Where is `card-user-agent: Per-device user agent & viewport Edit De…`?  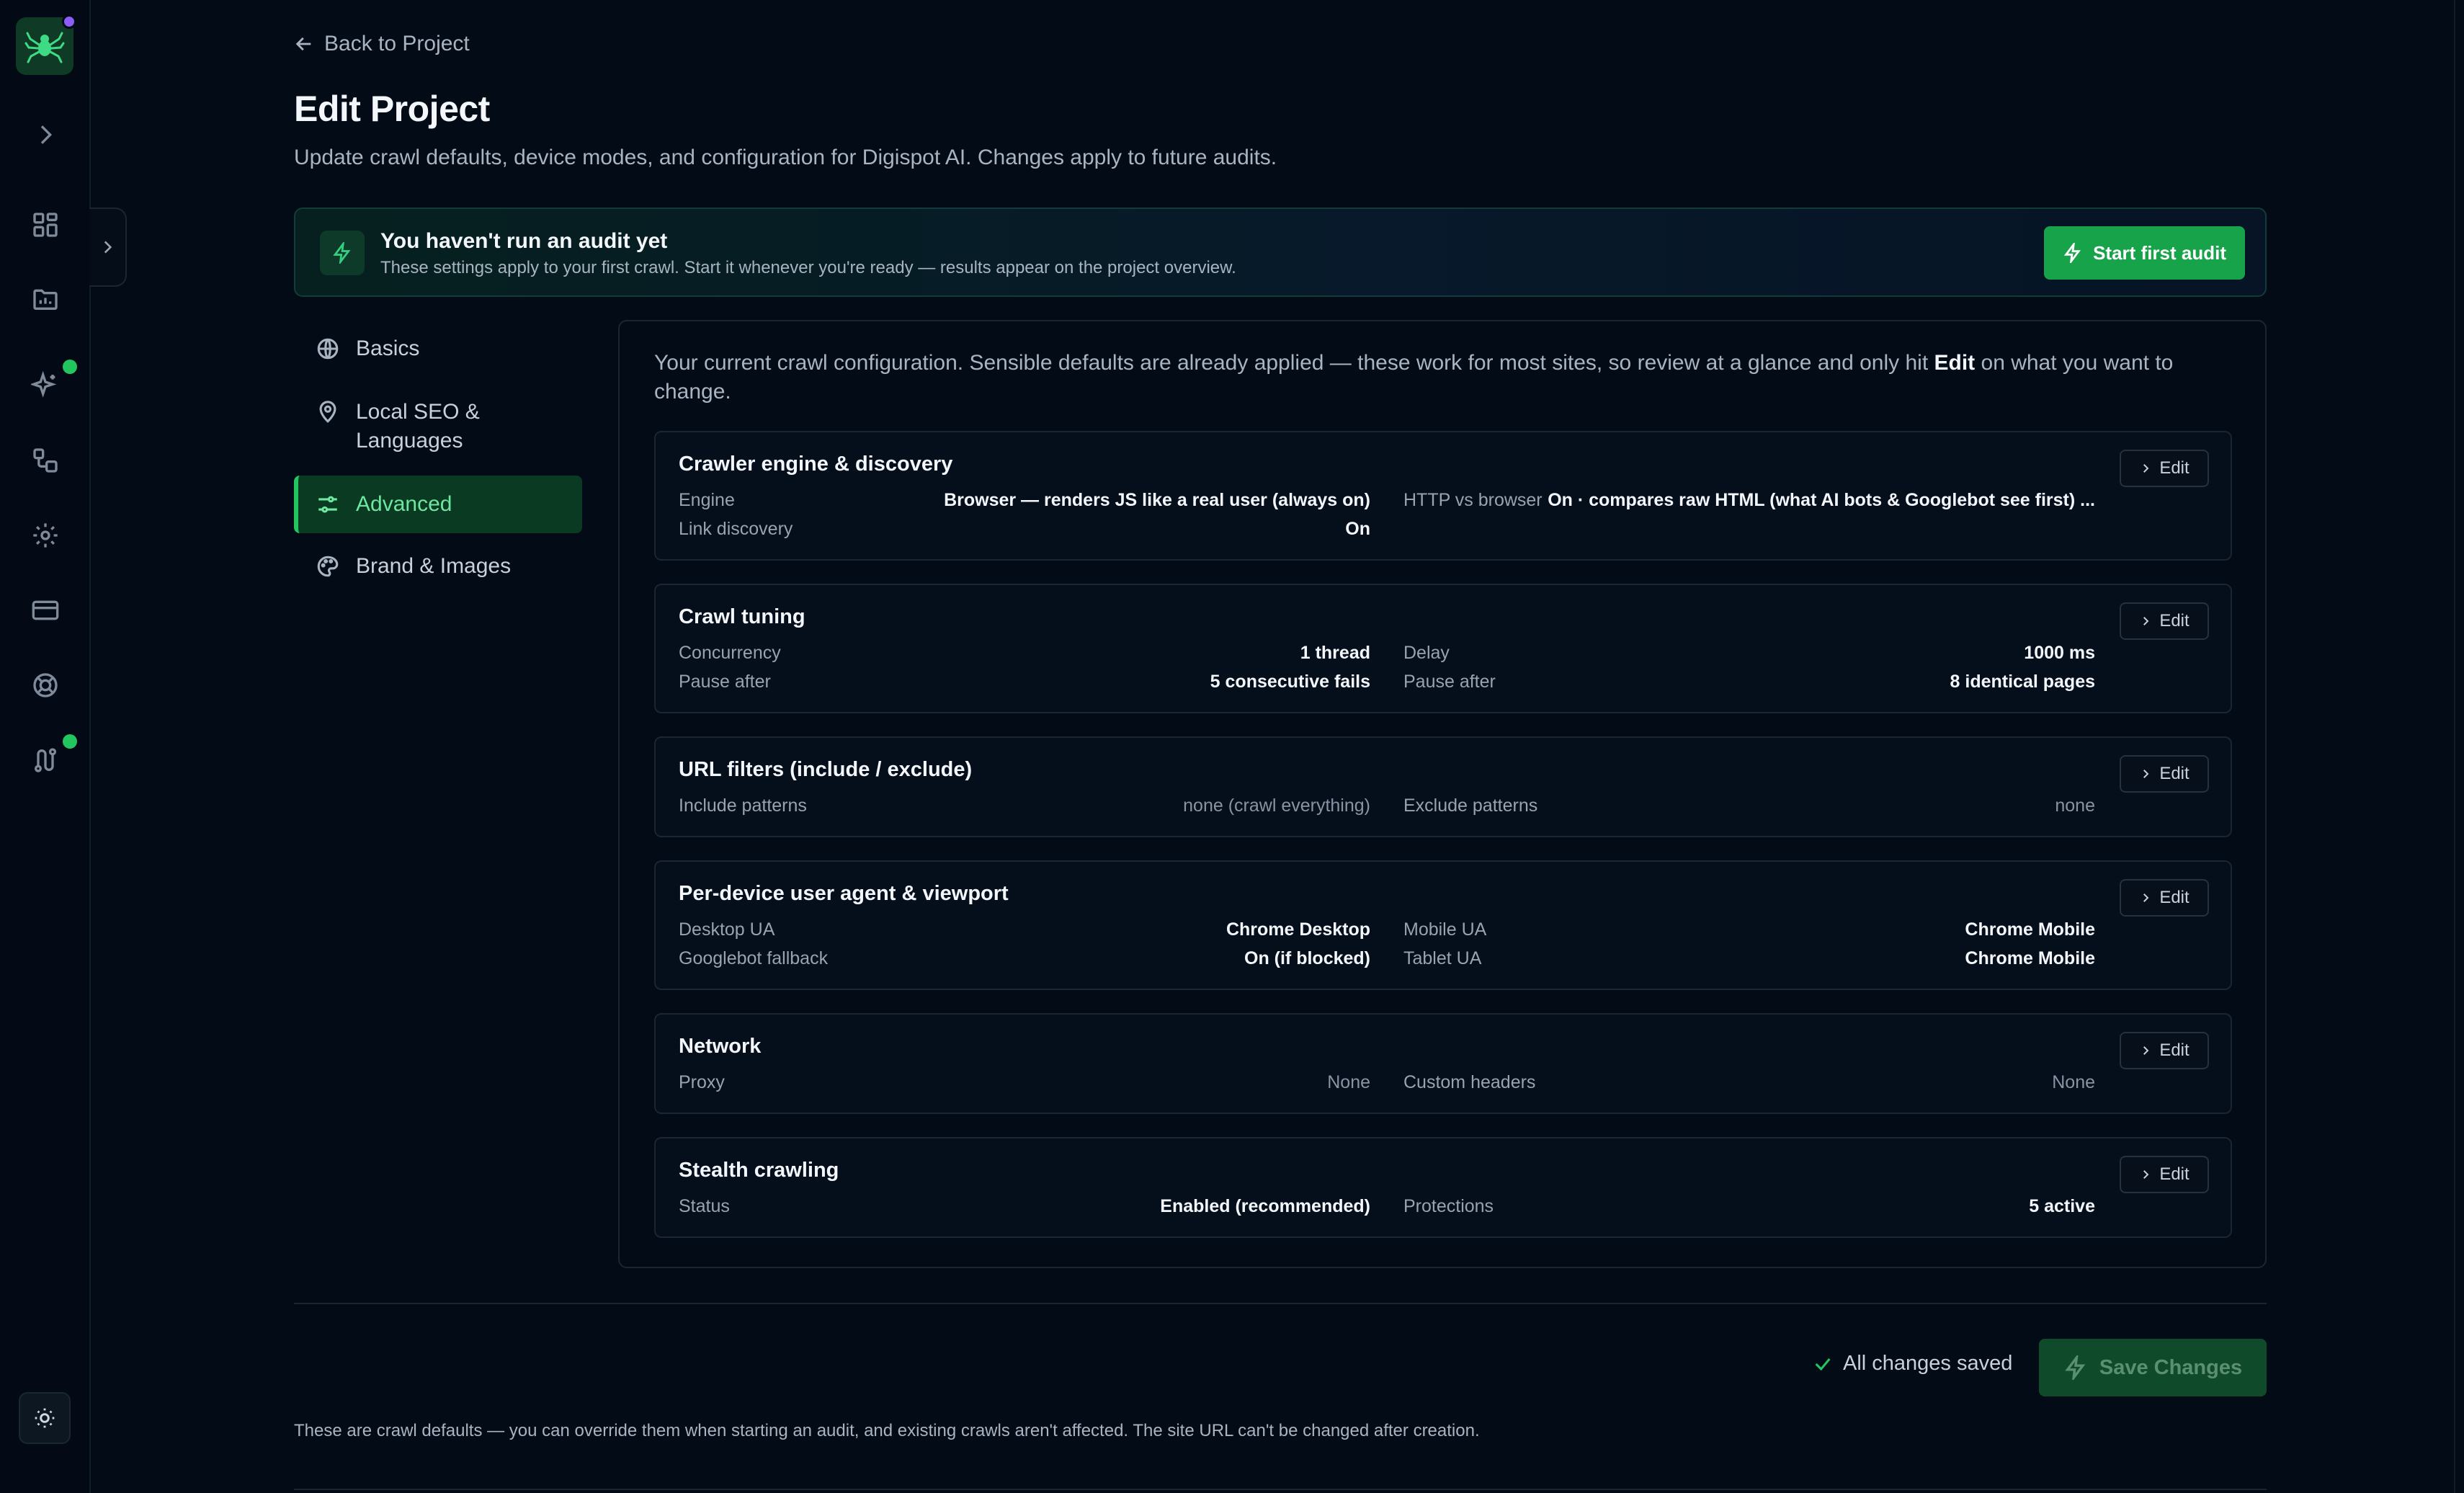
card-user-agent: Per-device user agent & viewport Edit De… is located at coordinates (1443, 925).